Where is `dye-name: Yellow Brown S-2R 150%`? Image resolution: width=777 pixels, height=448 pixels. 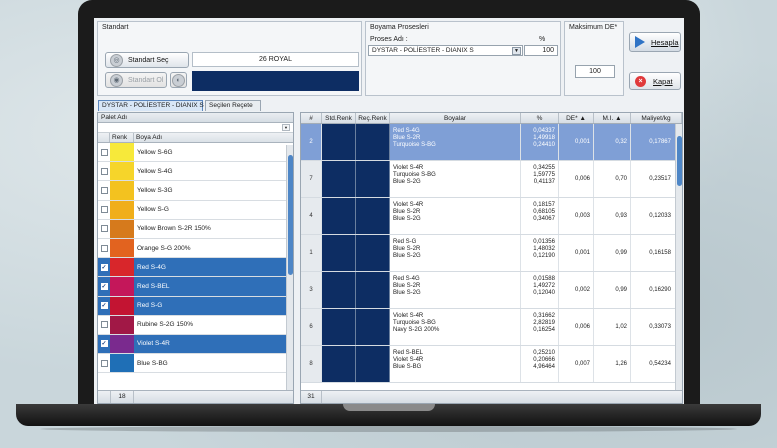 dye-name: Yellow Brown S-2R 150% is located at coordinates (174, 229).